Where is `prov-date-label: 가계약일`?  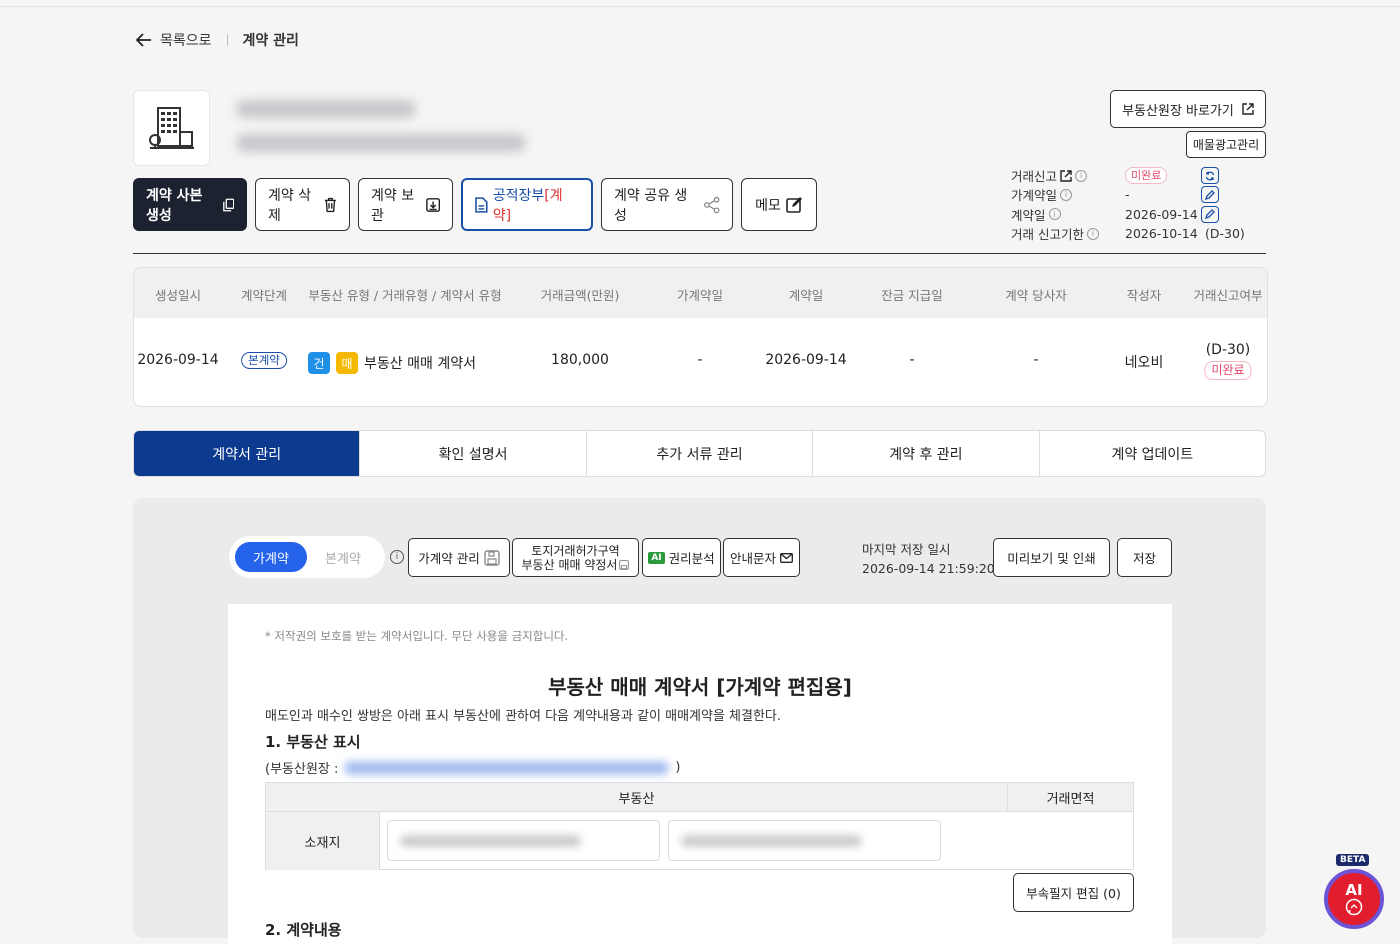 prov-date-label: 가계약일 is located at coordinates (1034, 196).